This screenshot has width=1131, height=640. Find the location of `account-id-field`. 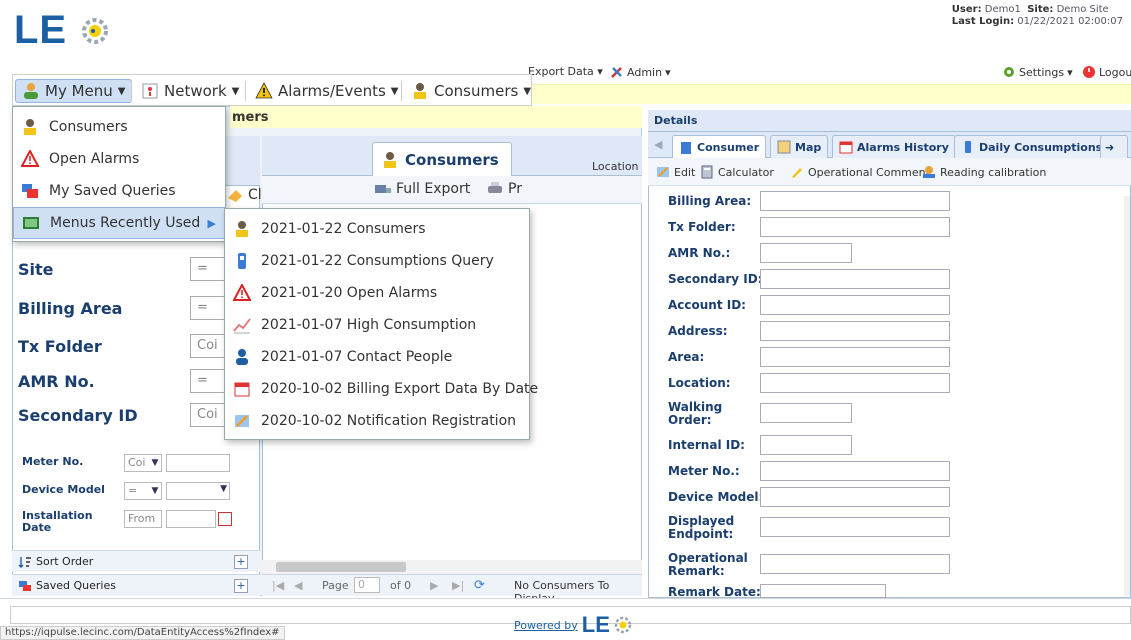

account-id-field is located at coordinates (855, 305).